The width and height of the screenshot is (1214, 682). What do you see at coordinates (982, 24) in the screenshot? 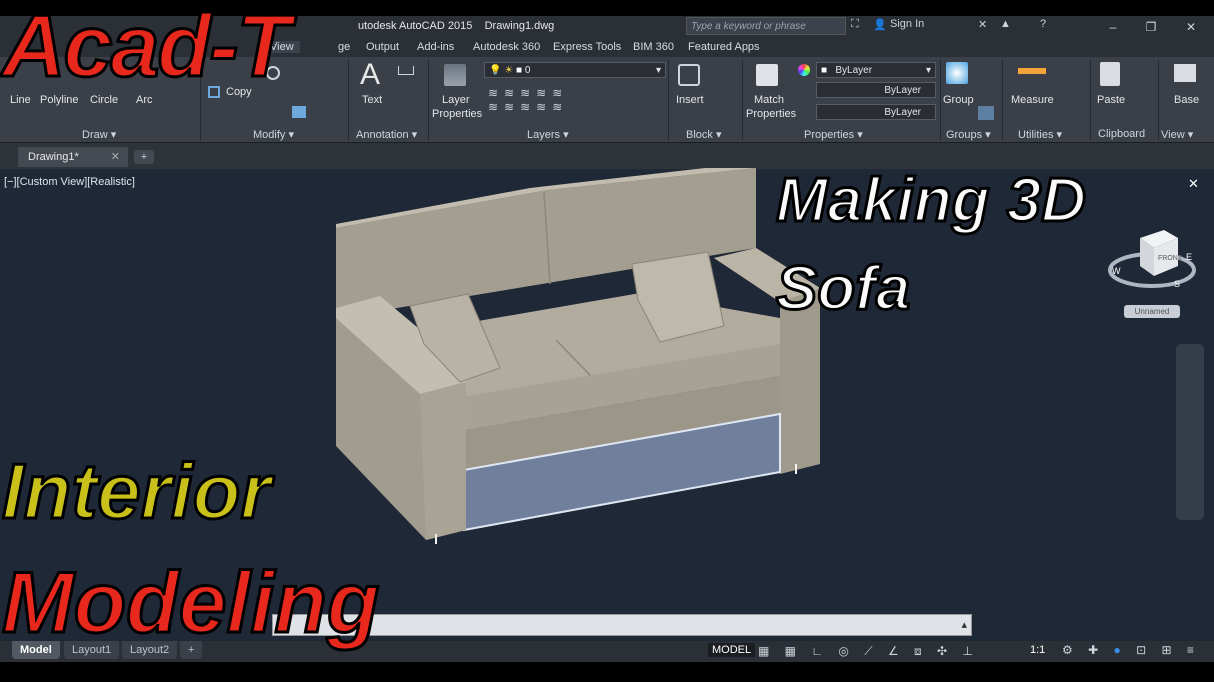
I see `exchange-icon: ✕` at bounding box center [982, 24].